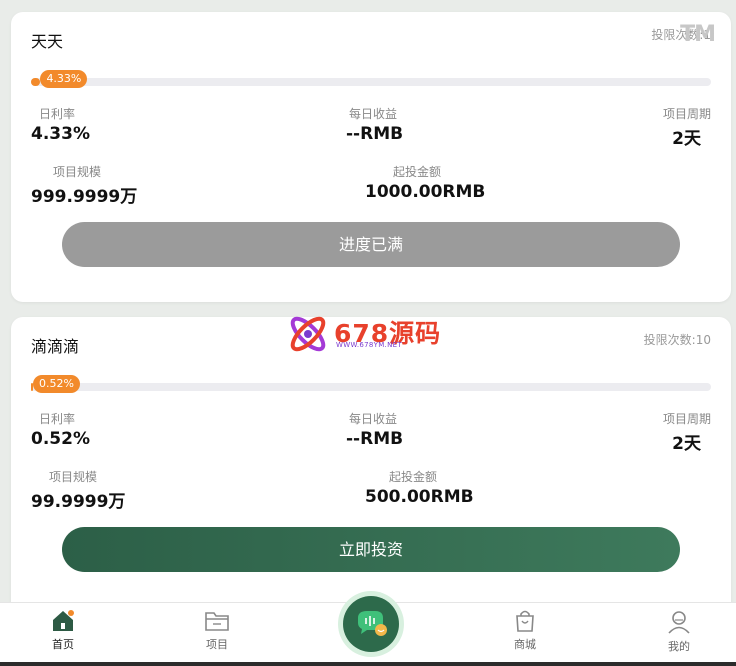 The image size is (736, 666). I want to click on watermark-url: WWW.678YM.NET, so click(369, 345).